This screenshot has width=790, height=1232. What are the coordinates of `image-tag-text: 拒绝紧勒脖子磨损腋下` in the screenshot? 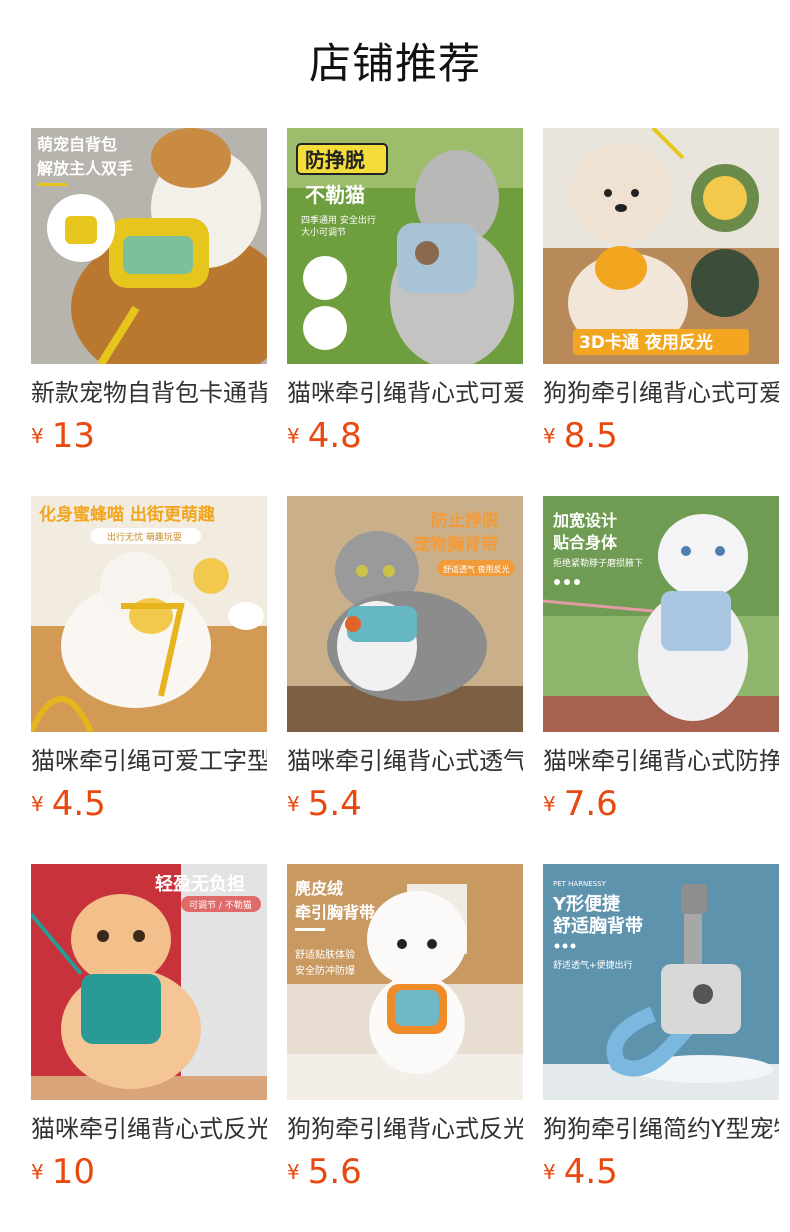 It's located at (598, 563).